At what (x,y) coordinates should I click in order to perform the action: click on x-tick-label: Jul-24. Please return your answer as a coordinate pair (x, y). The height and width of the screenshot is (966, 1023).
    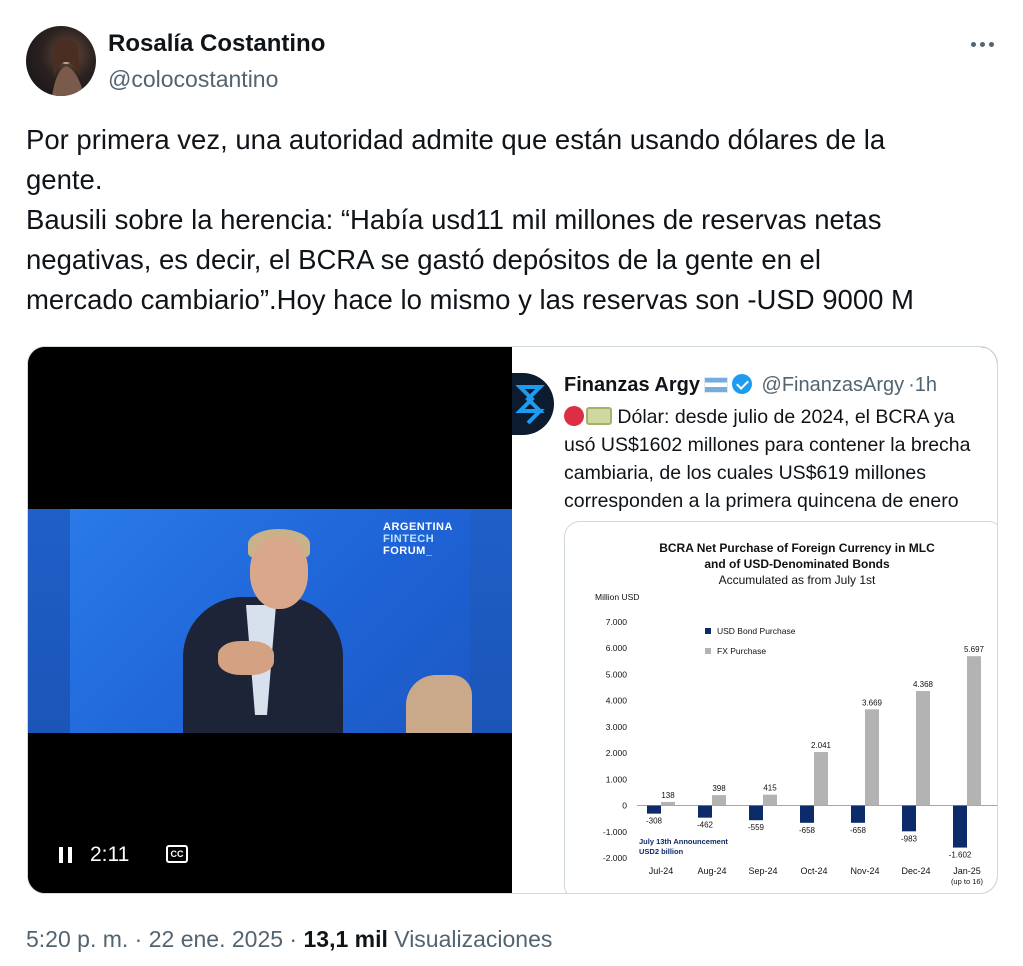
    Looking at the image, I should click on (661, 871).